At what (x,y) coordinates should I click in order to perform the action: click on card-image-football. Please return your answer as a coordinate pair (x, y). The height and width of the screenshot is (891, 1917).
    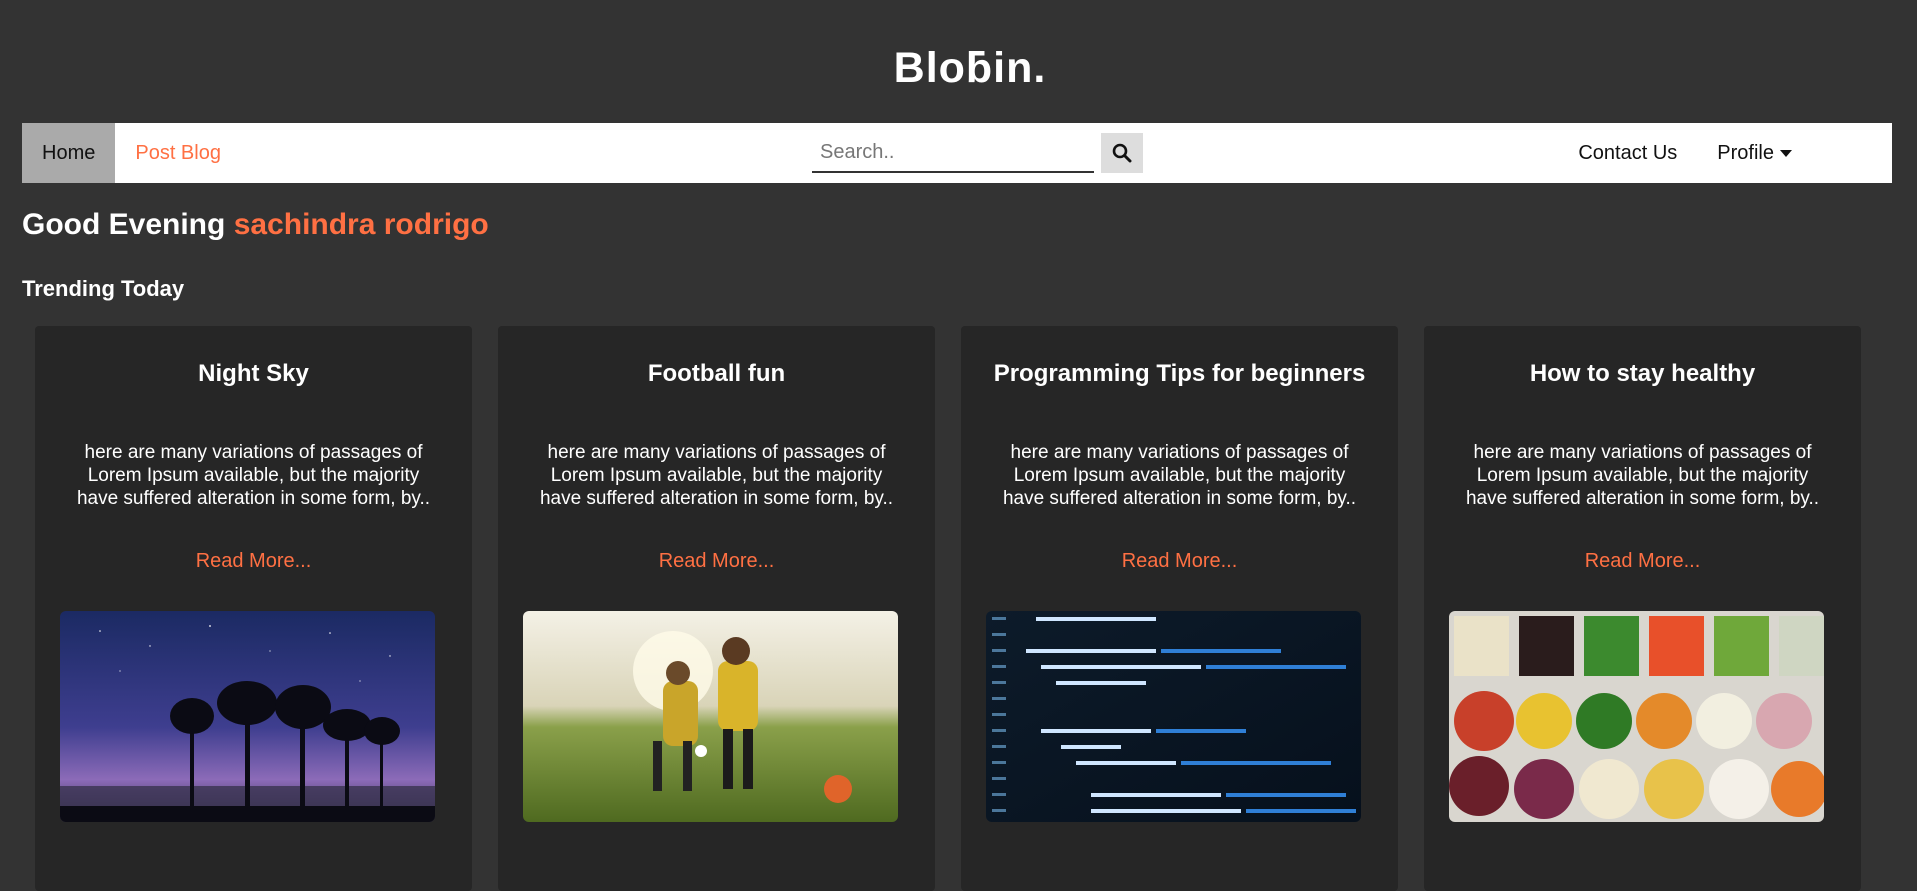
    Looking at the image, I should click on (710, 716).